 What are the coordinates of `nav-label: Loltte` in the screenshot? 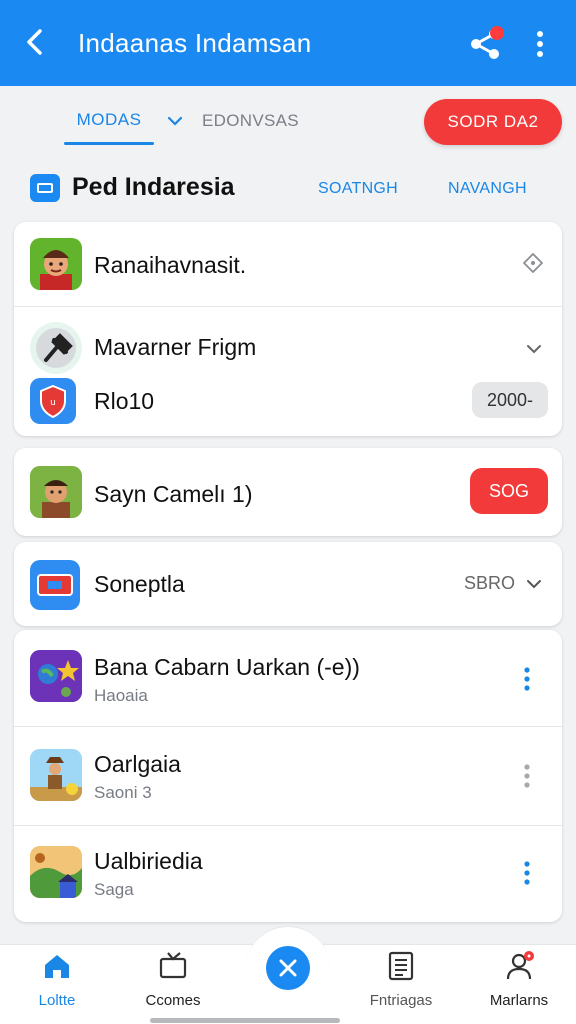 It's located at (57, 1000).